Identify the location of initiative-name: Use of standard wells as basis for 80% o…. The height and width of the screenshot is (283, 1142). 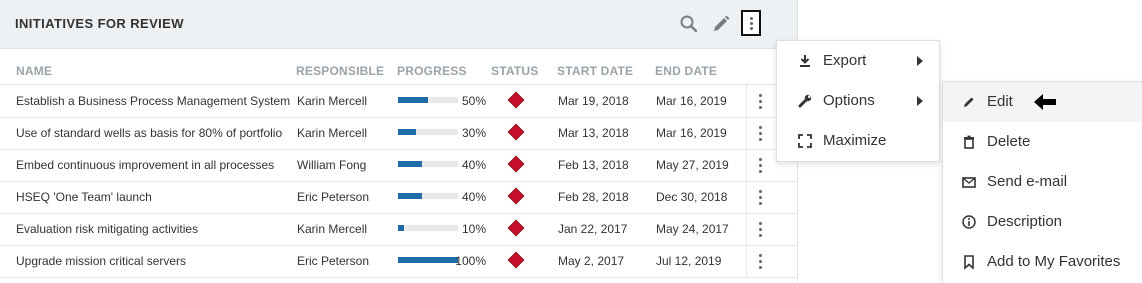
(149, 133).